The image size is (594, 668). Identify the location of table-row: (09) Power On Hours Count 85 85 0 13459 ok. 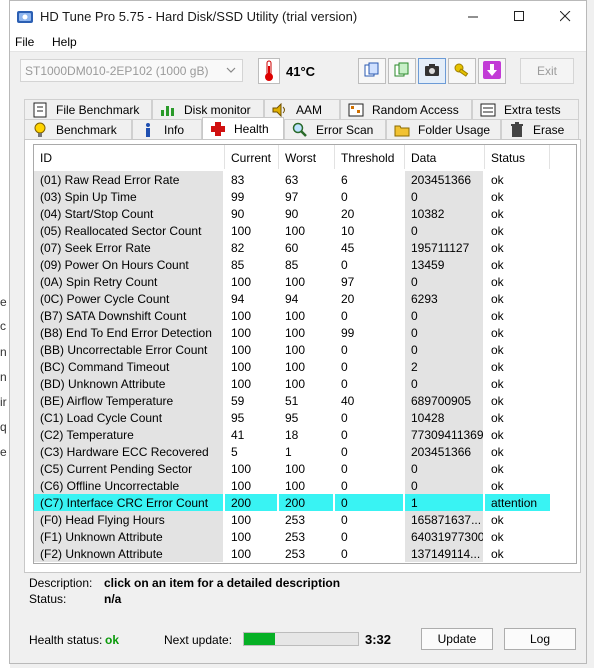
(305, 264).